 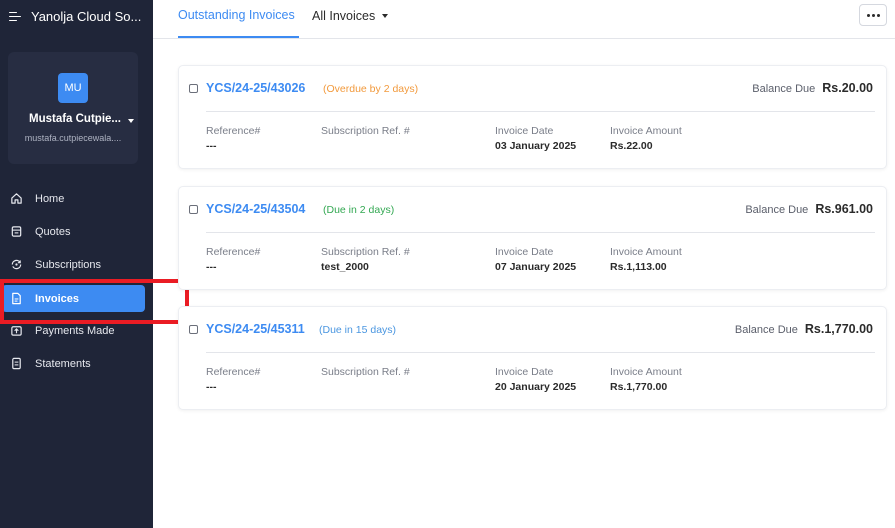 What do you see at coordinates (344, 16) in the screenshot?
I see `invoice-filter-label: All Invoices` at bounding box center [344, 16].